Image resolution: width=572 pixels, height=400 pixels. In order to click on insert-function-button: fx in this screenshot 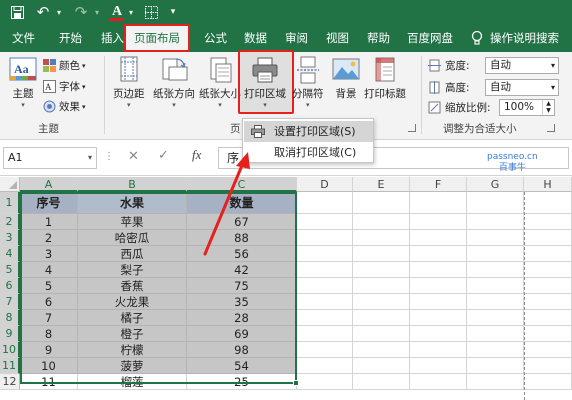, I will do `click(196, 155)`.